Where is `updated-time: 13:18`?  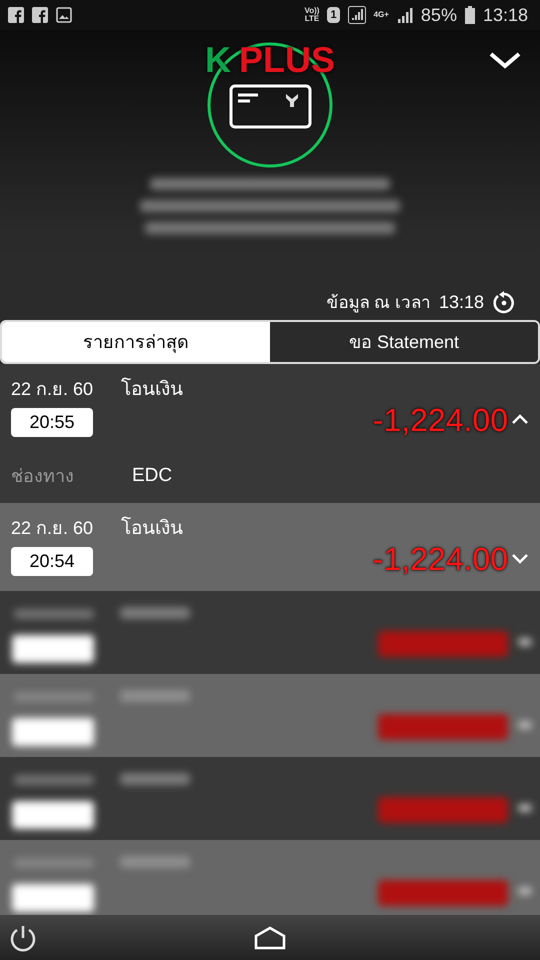
updated-time: 13:18 is located at coordinates (461, 302).